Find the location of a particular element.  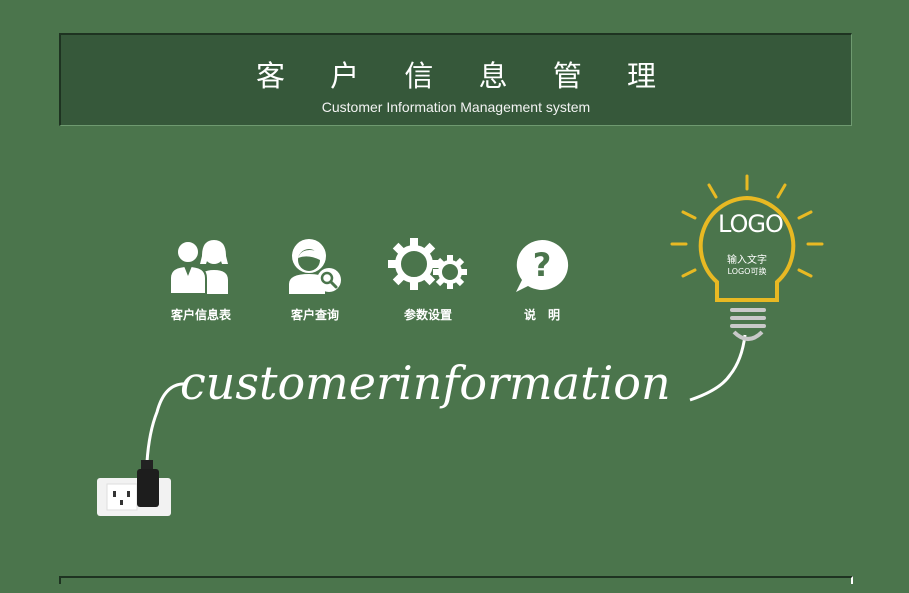

question-bubble-icon: ? is located at coordinates (542, 265).